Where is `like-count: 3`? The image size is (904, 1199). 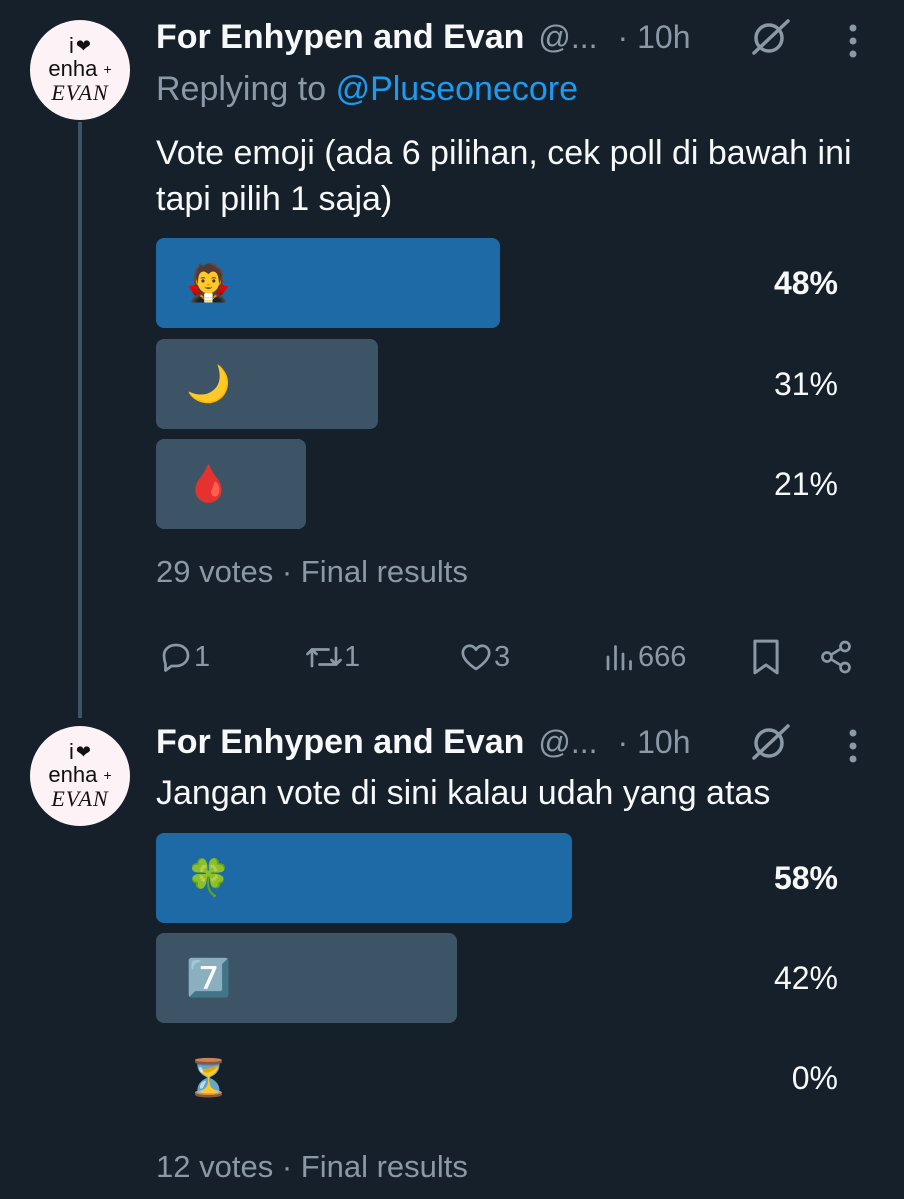 like-count: 3 is located at coordinates (502, 656).